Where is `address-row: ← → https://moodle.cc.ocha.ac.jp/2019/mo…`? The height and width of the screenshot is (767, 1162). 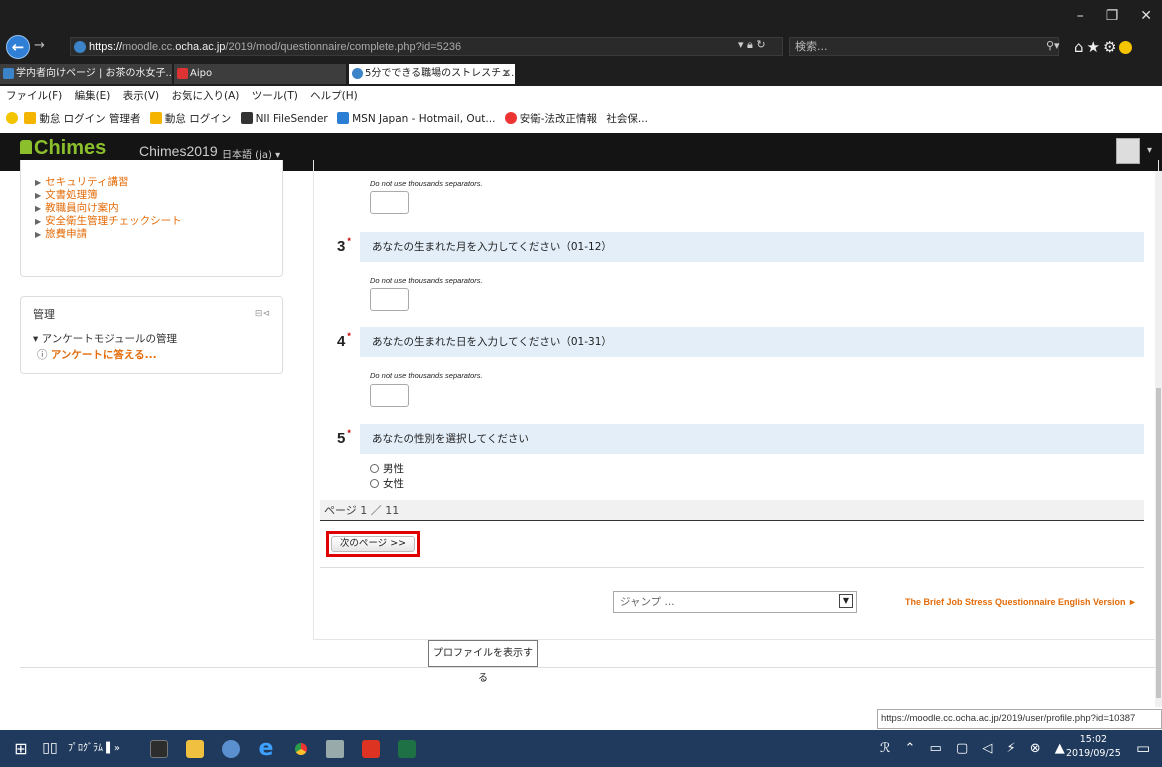
address-row: ← → https://moodle.cc.ocha.ac.jp/2019/mo… is located at coordinates (581, 47).